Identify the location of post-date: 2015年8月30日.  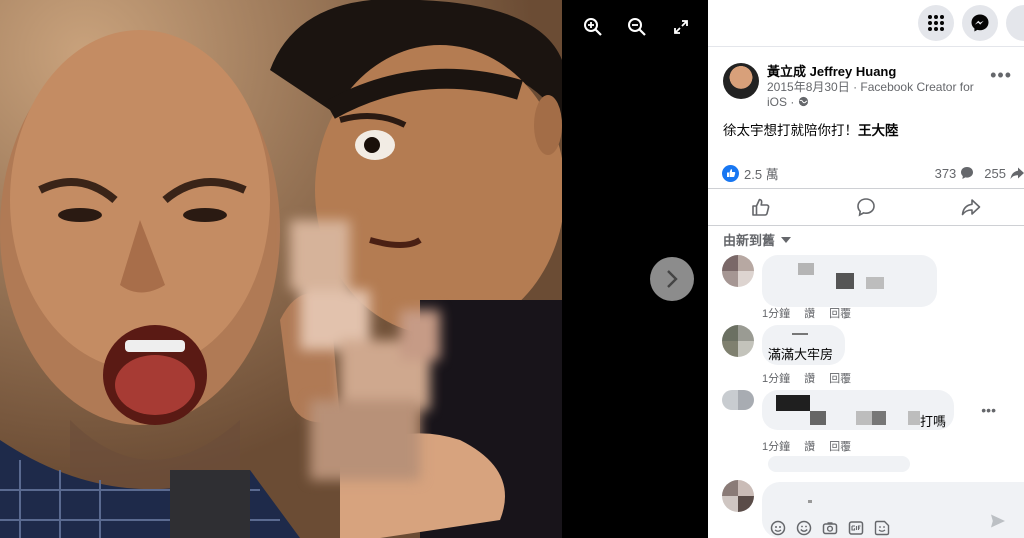
(808, 87).